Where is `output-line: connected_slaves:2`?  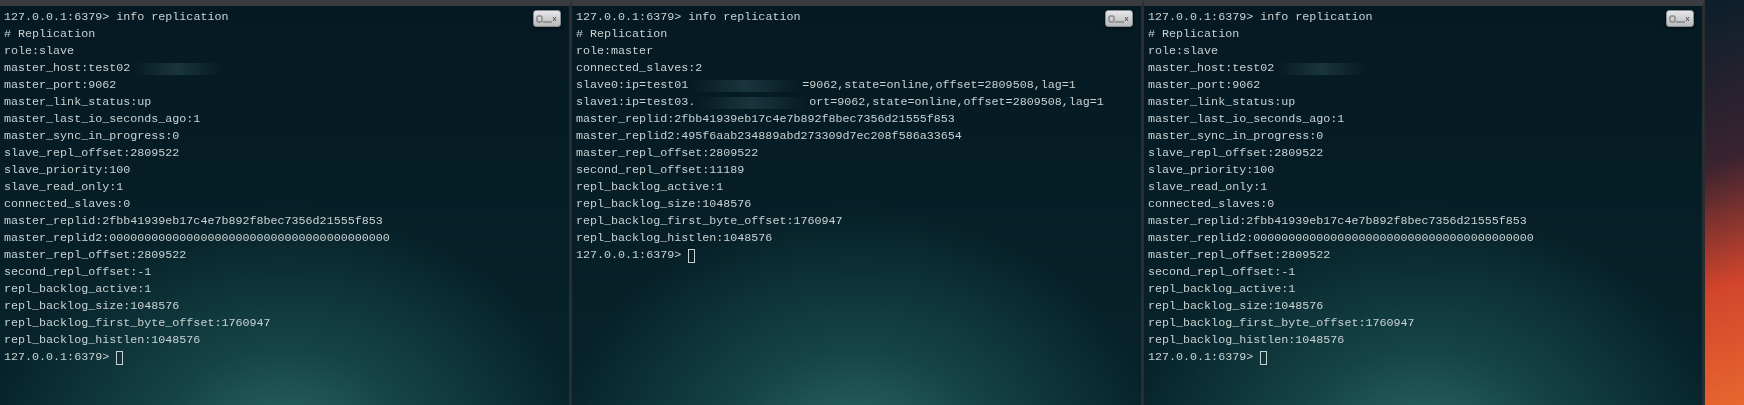
output-line: connected_slaves:2 is located at coordinates (639, 68).